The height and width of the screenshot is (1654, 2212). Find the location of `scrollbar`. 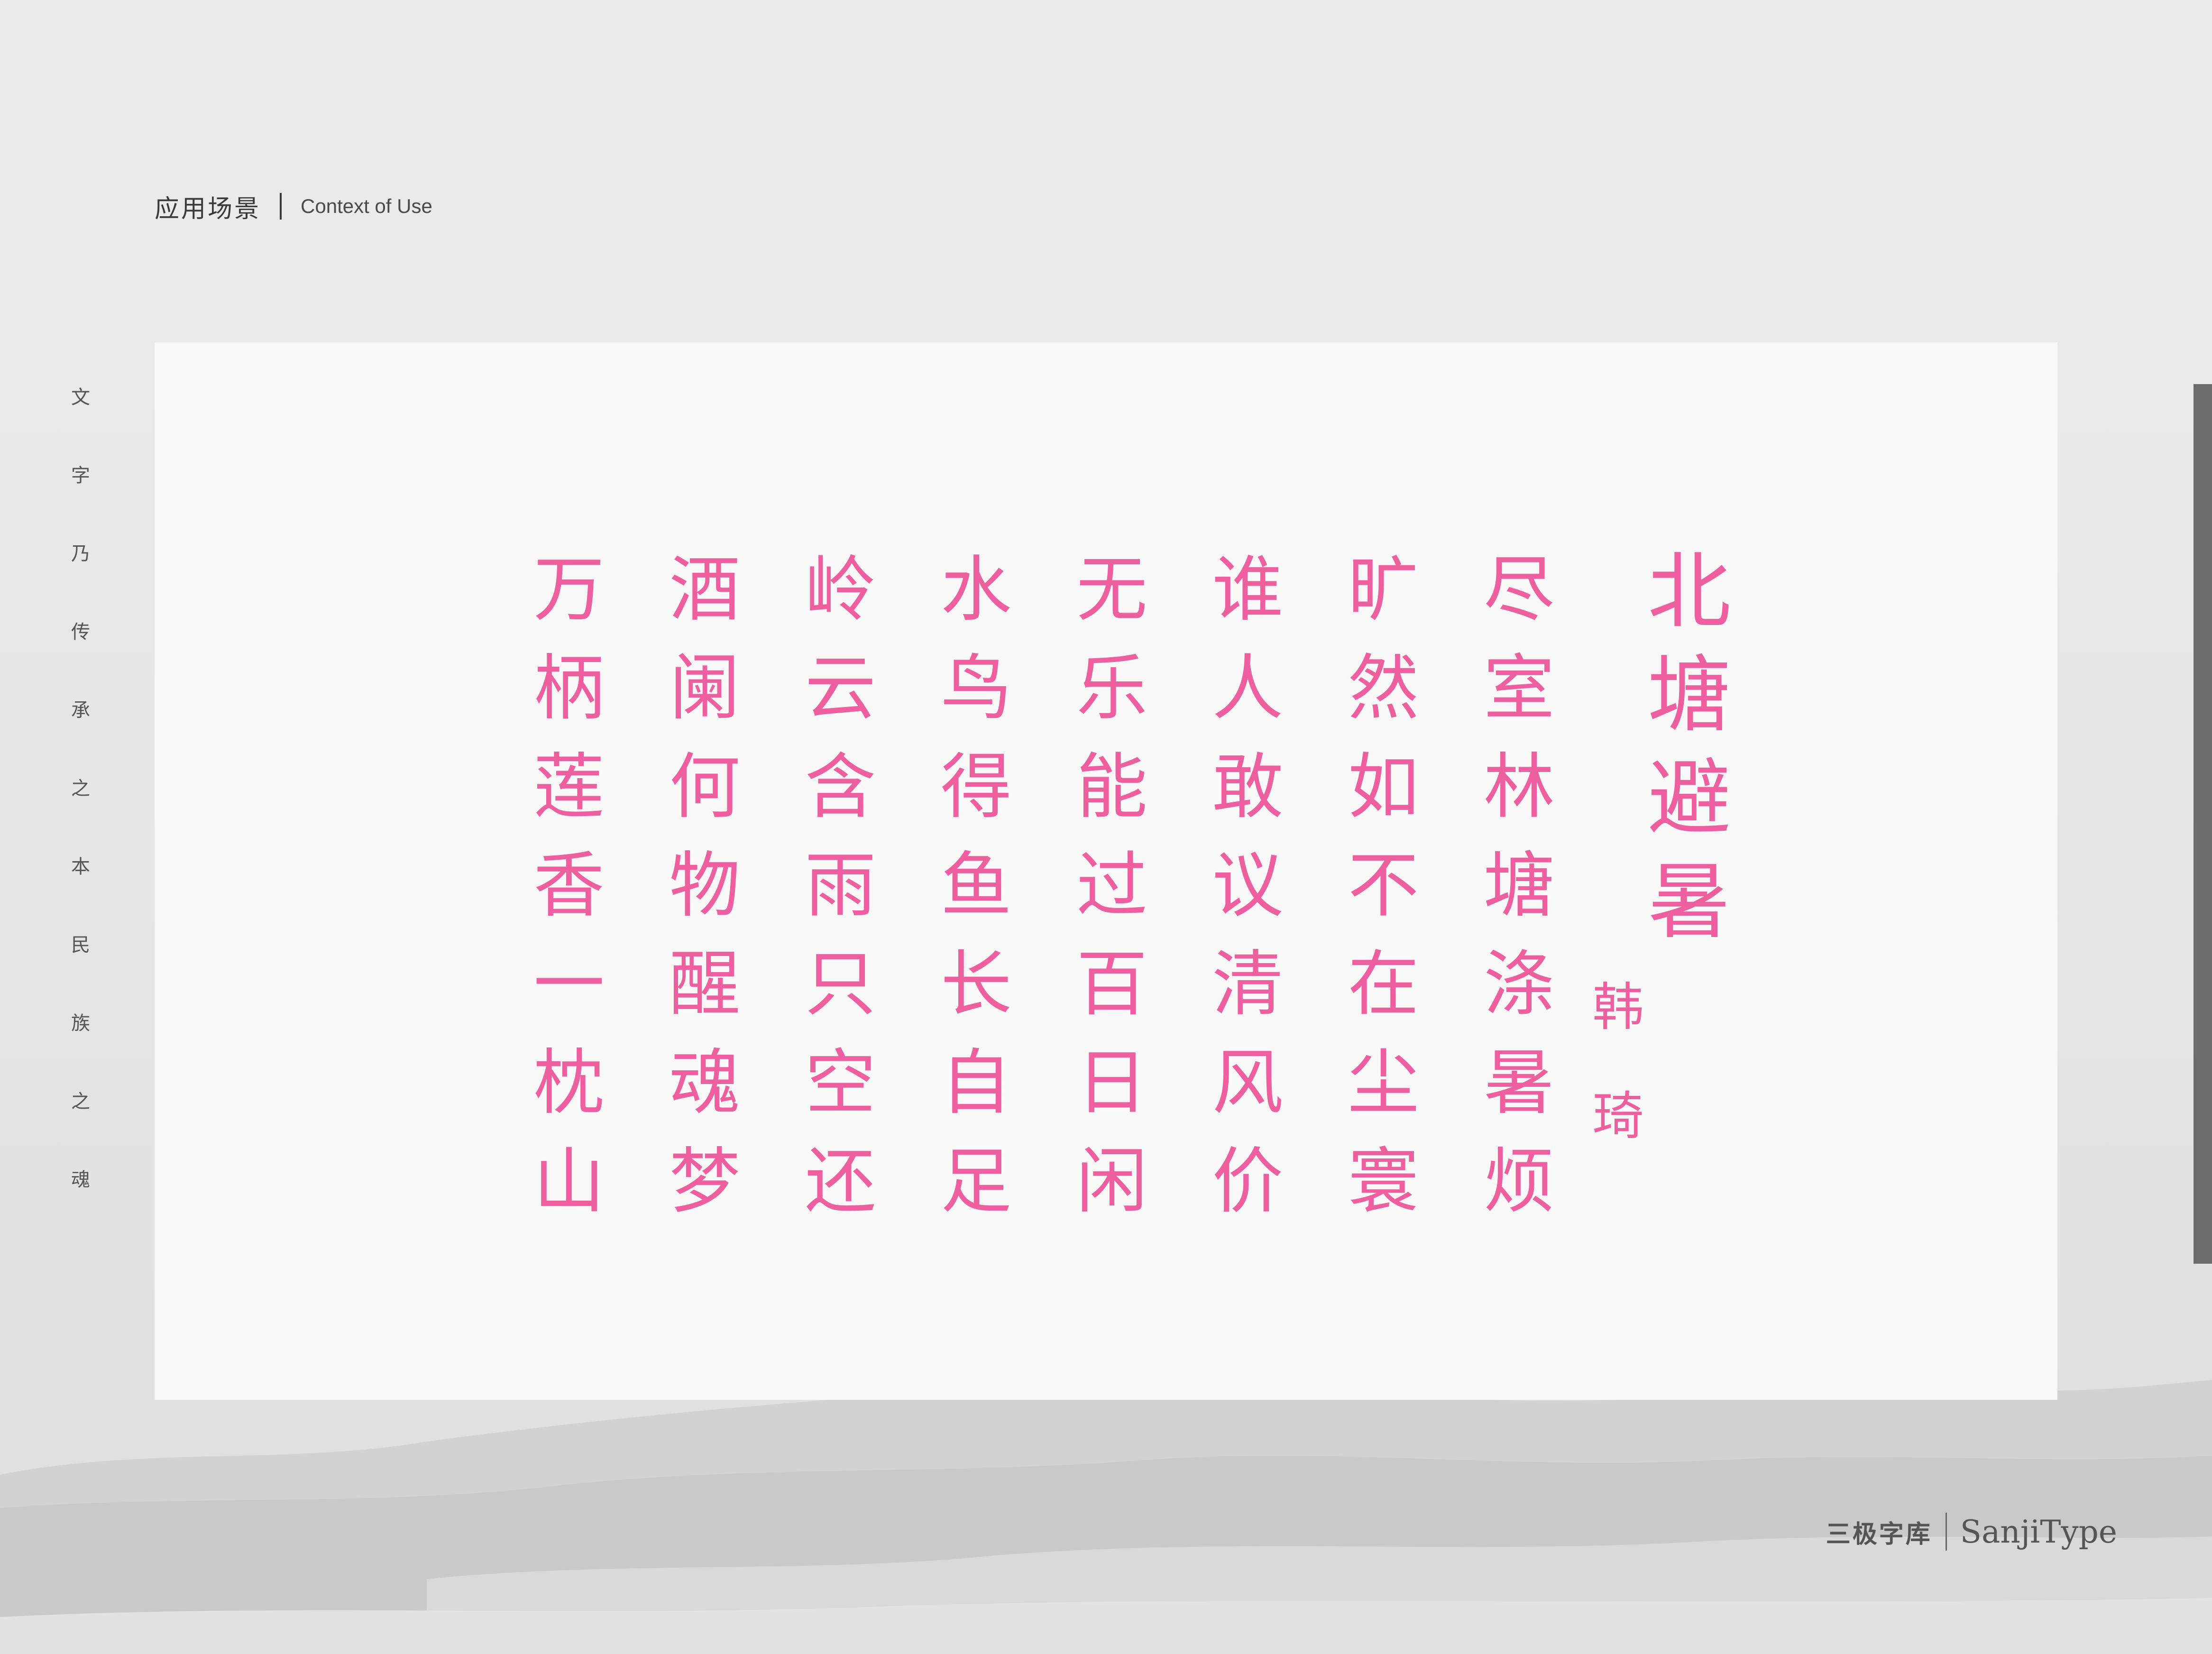

scrollbar is located at coordinates (2203, 824).